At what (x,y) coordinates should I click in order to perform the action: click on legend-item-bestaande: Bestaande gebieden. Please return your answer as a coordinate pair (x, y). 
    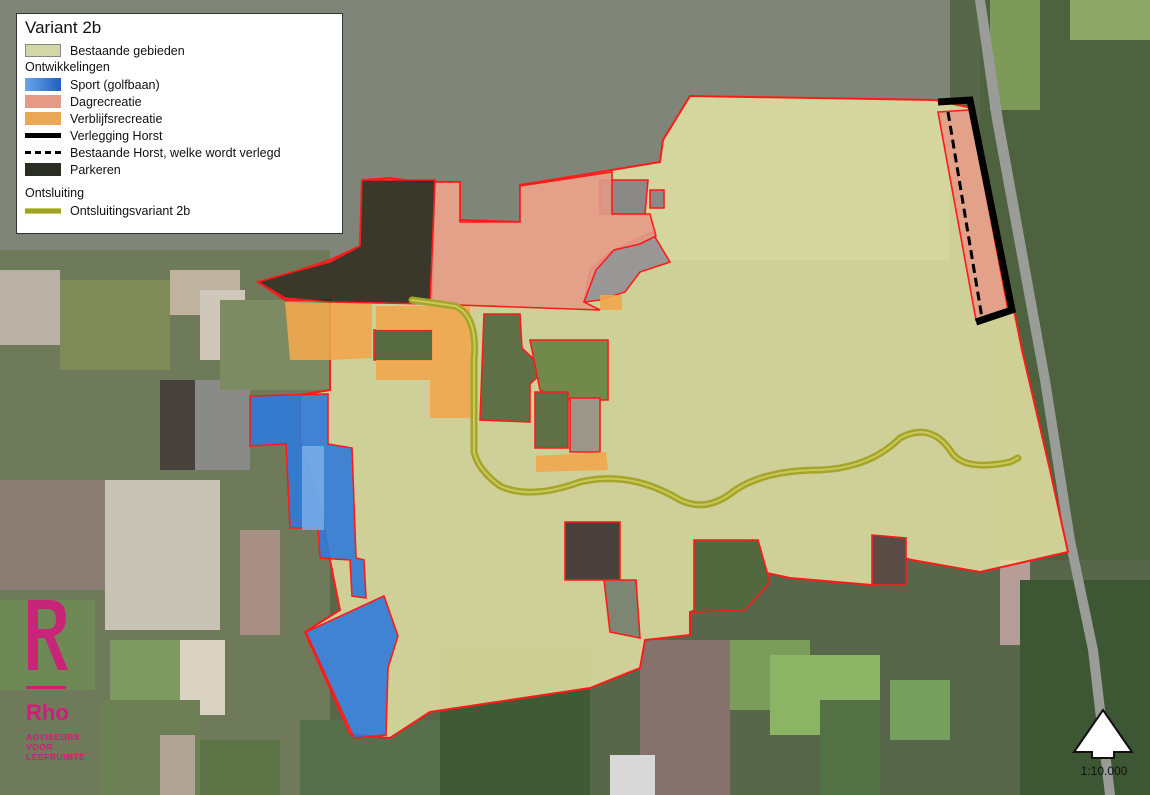
    Looking at the image, I should click on (179, 50).